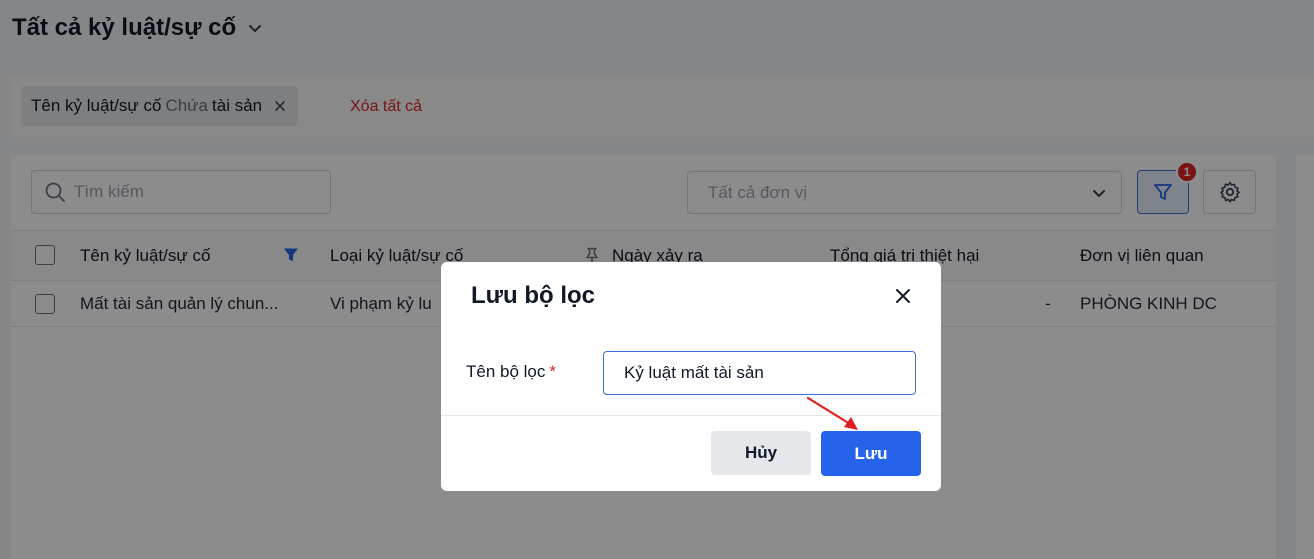 The height and width of the screenshot is (559, 1314). What do you see at coordinates (761, 453) in the screenshot?
I see `cancel-button: Hủy` at bounding box center [761, 453].